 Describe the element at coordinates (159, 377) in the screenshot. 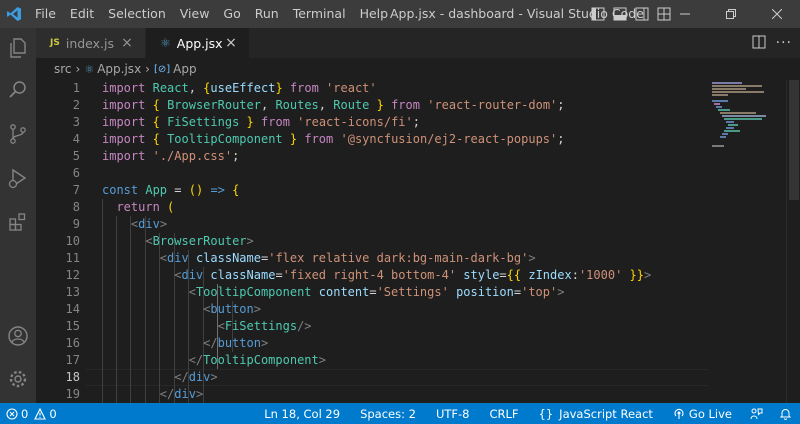

I see `code-line-18: </div>` at that location.